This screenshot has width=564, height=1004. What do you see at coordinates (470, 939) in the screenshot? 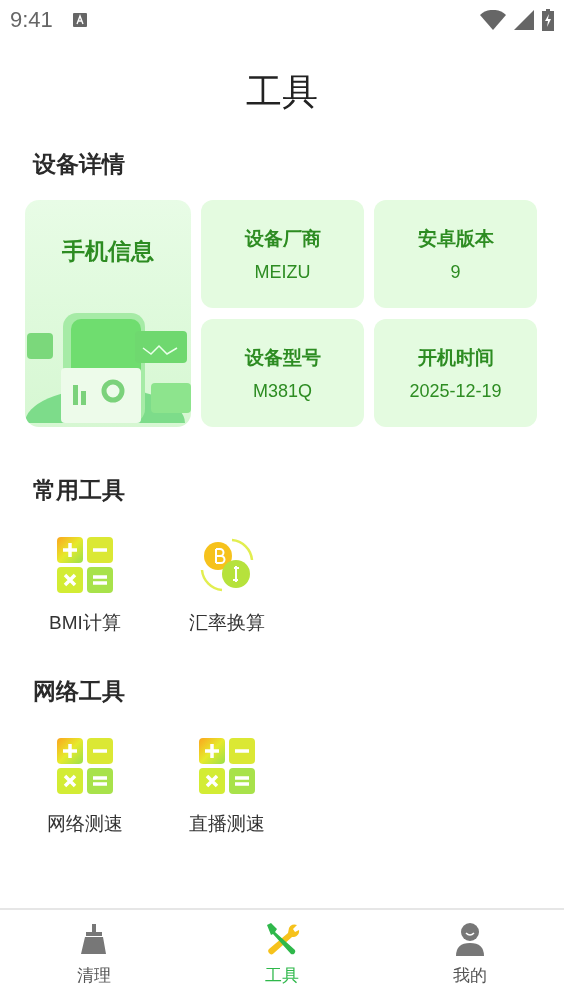
I see `person-icon` at bounding box center [470, 939].